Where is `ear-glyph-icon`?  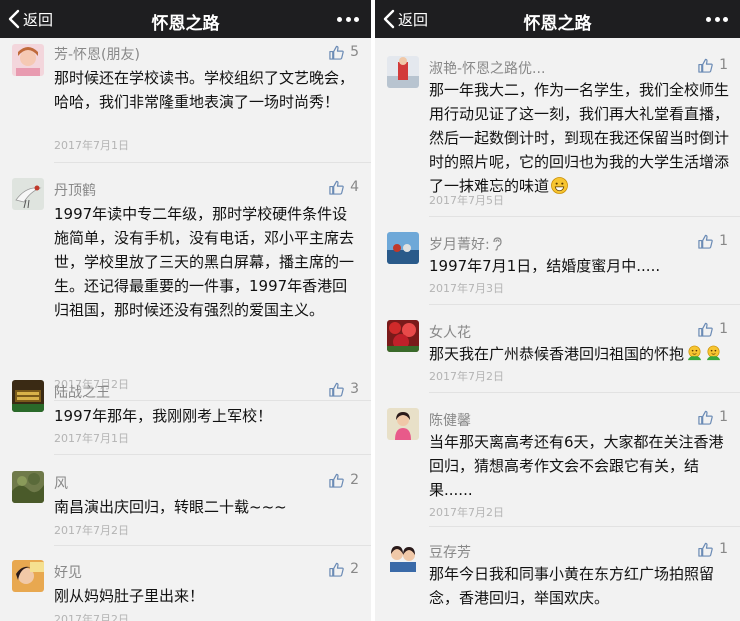 ear-glyph-icon is located at coordinates (497, 244).